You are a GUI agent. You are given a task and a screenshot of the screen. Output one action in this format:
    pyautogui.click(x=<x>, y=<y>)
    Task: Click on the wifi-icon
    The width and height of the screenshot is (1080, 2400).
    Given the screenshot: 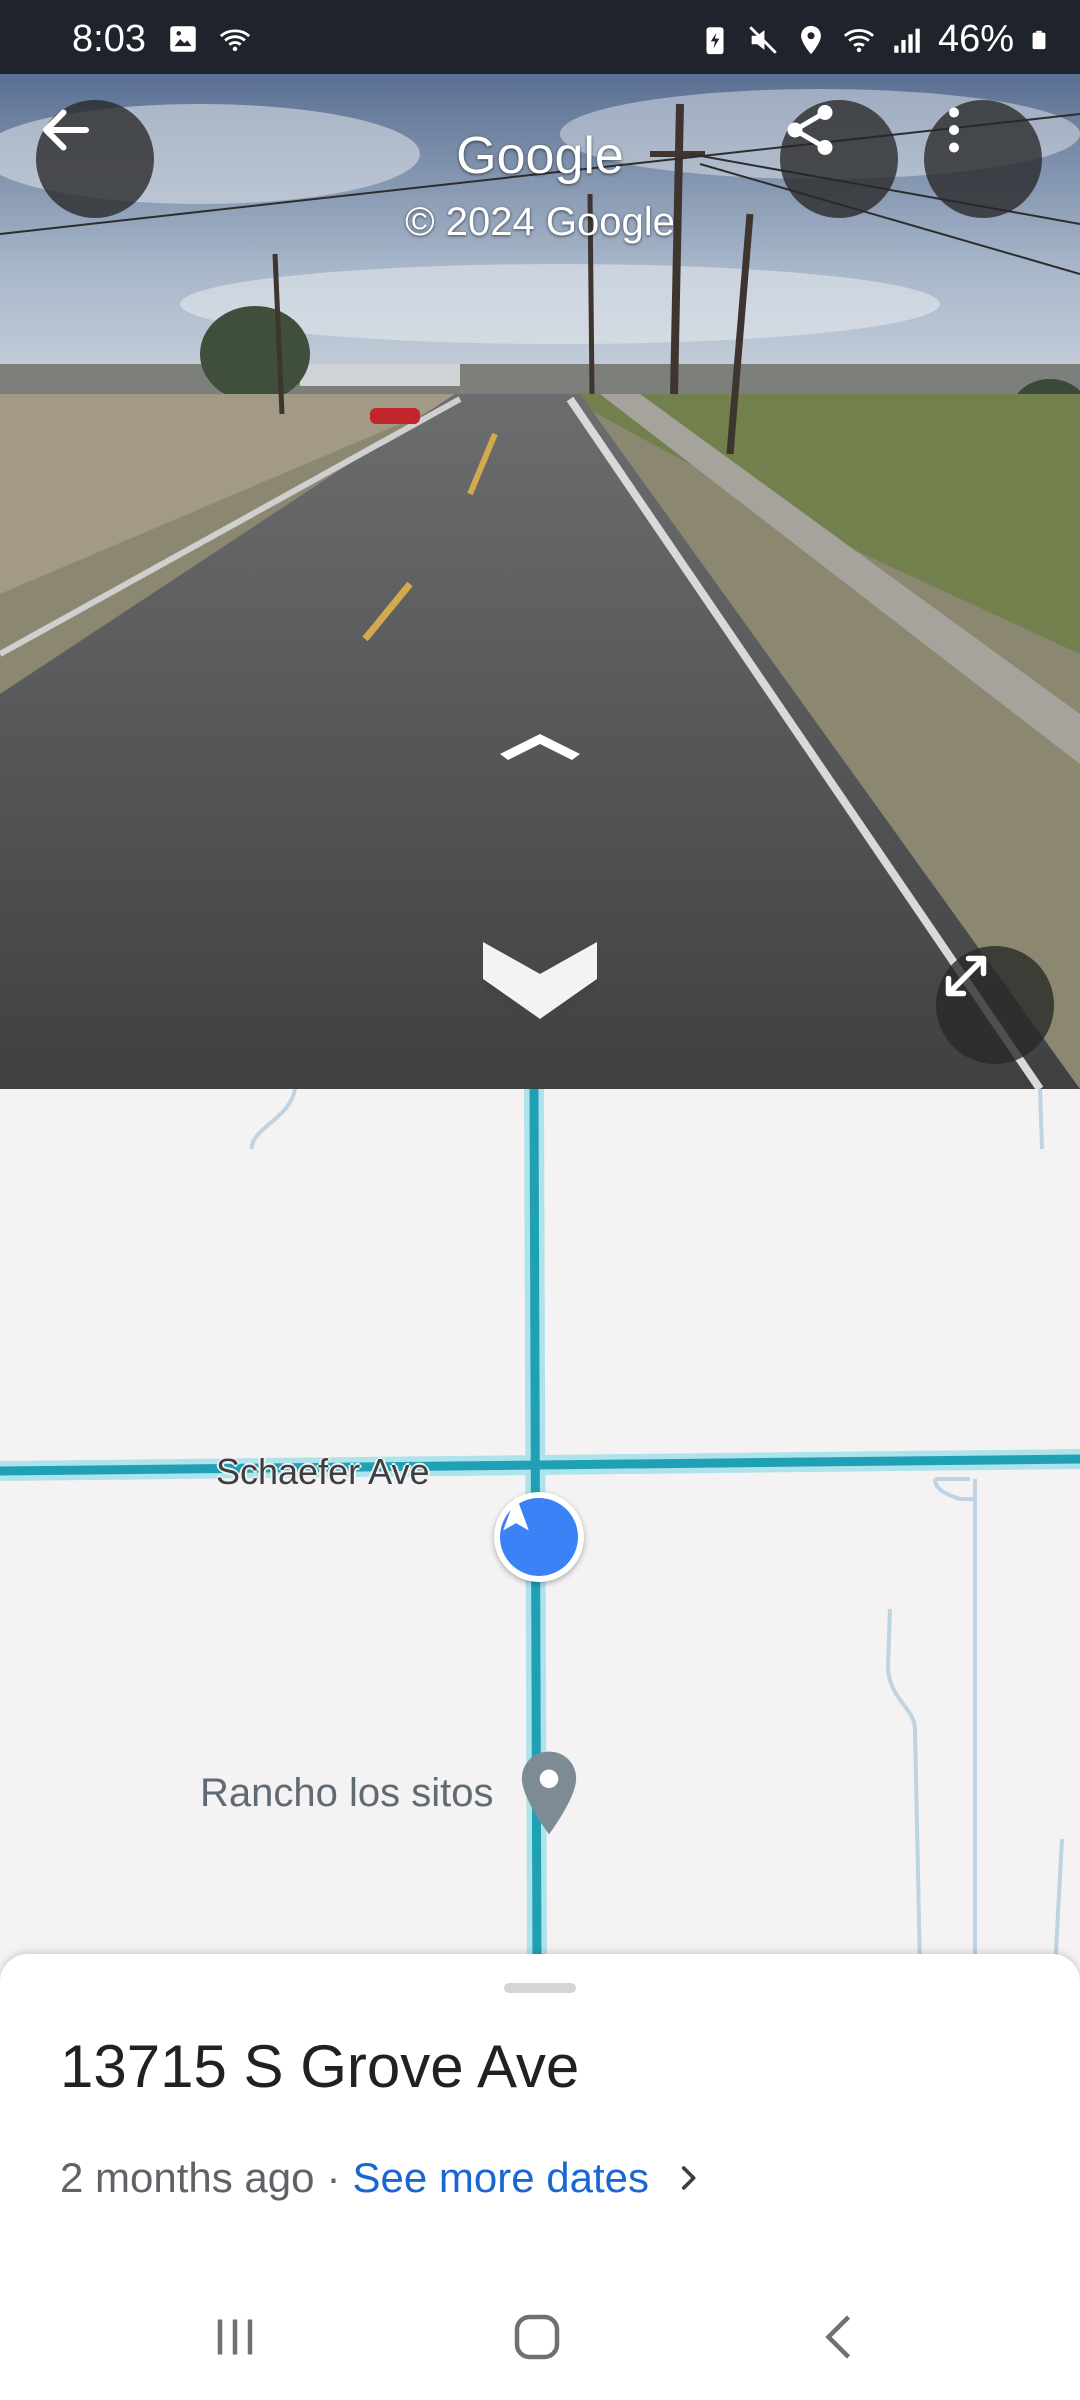 What is the action you would take?
    pyautogui.click(x=859, y=40)
    